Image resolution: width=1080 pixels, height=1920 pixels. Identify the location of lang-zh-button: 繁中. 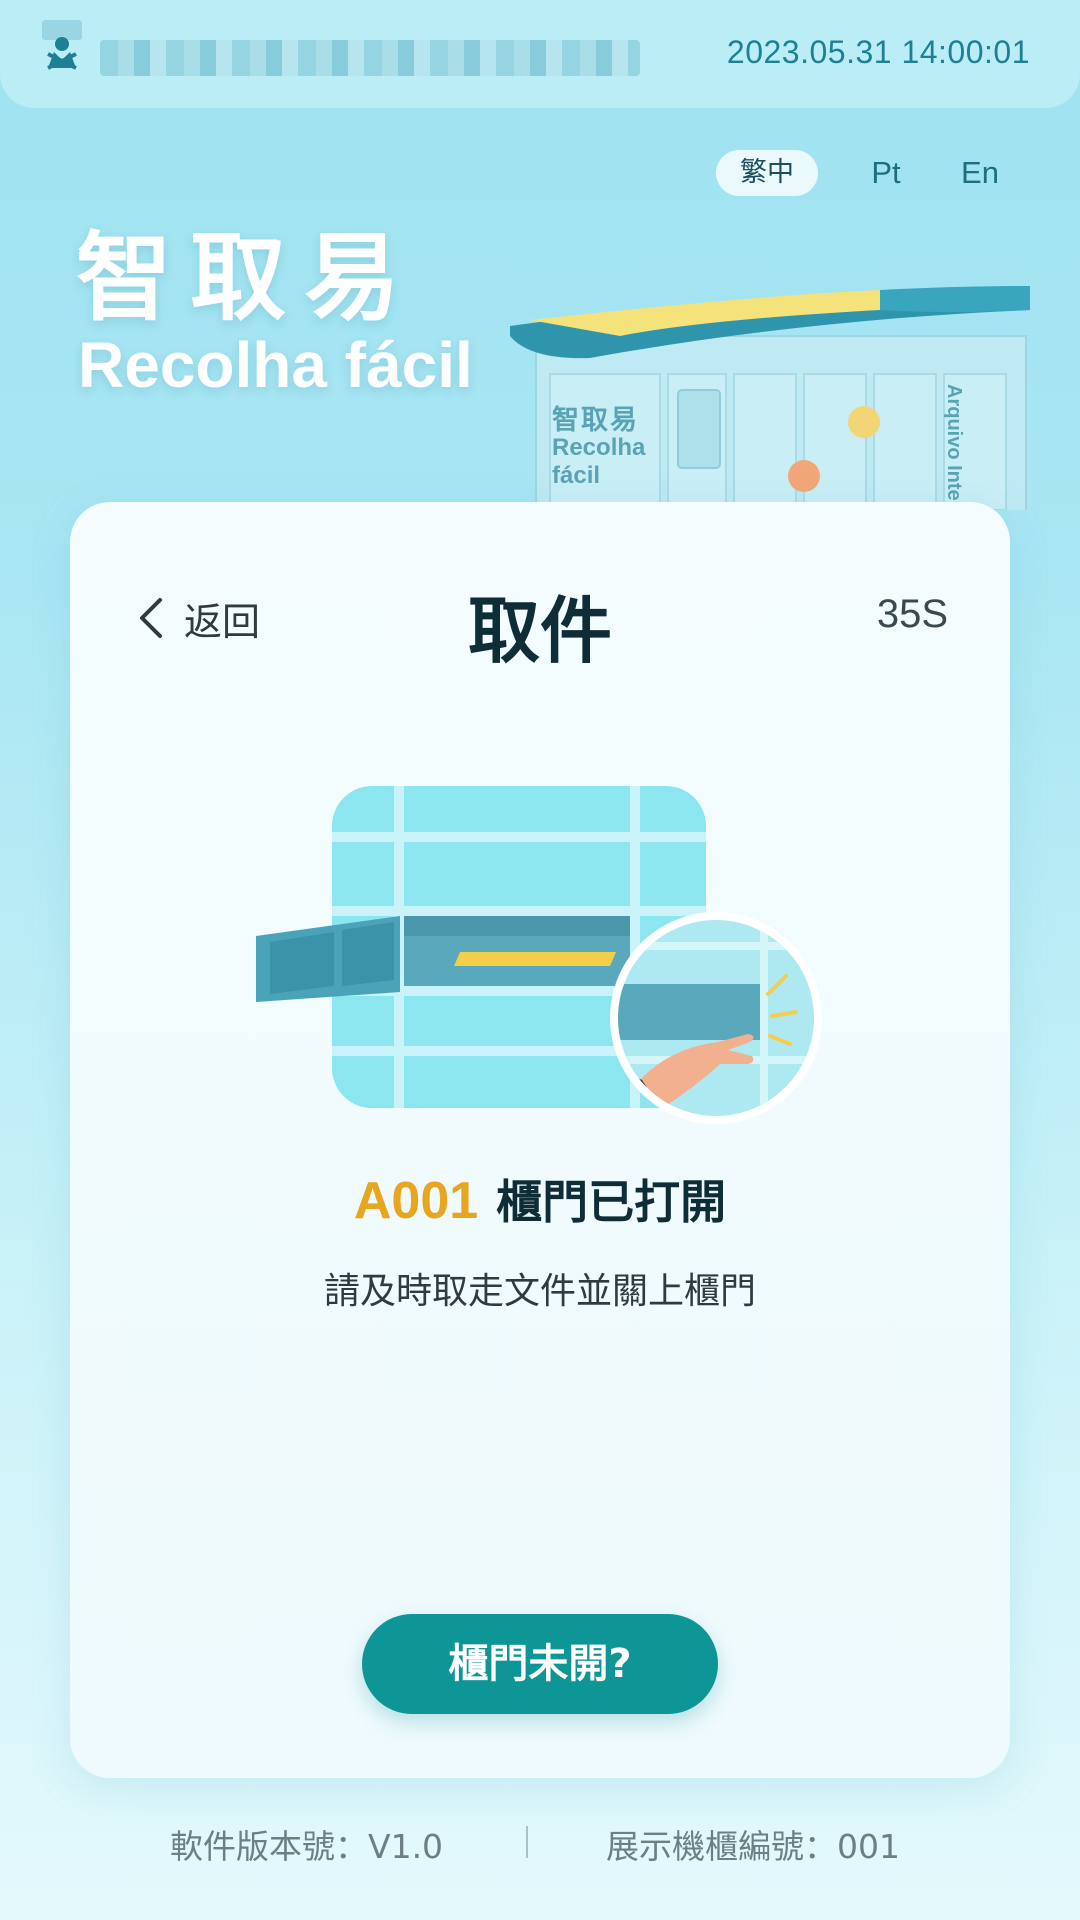
(767, 173).